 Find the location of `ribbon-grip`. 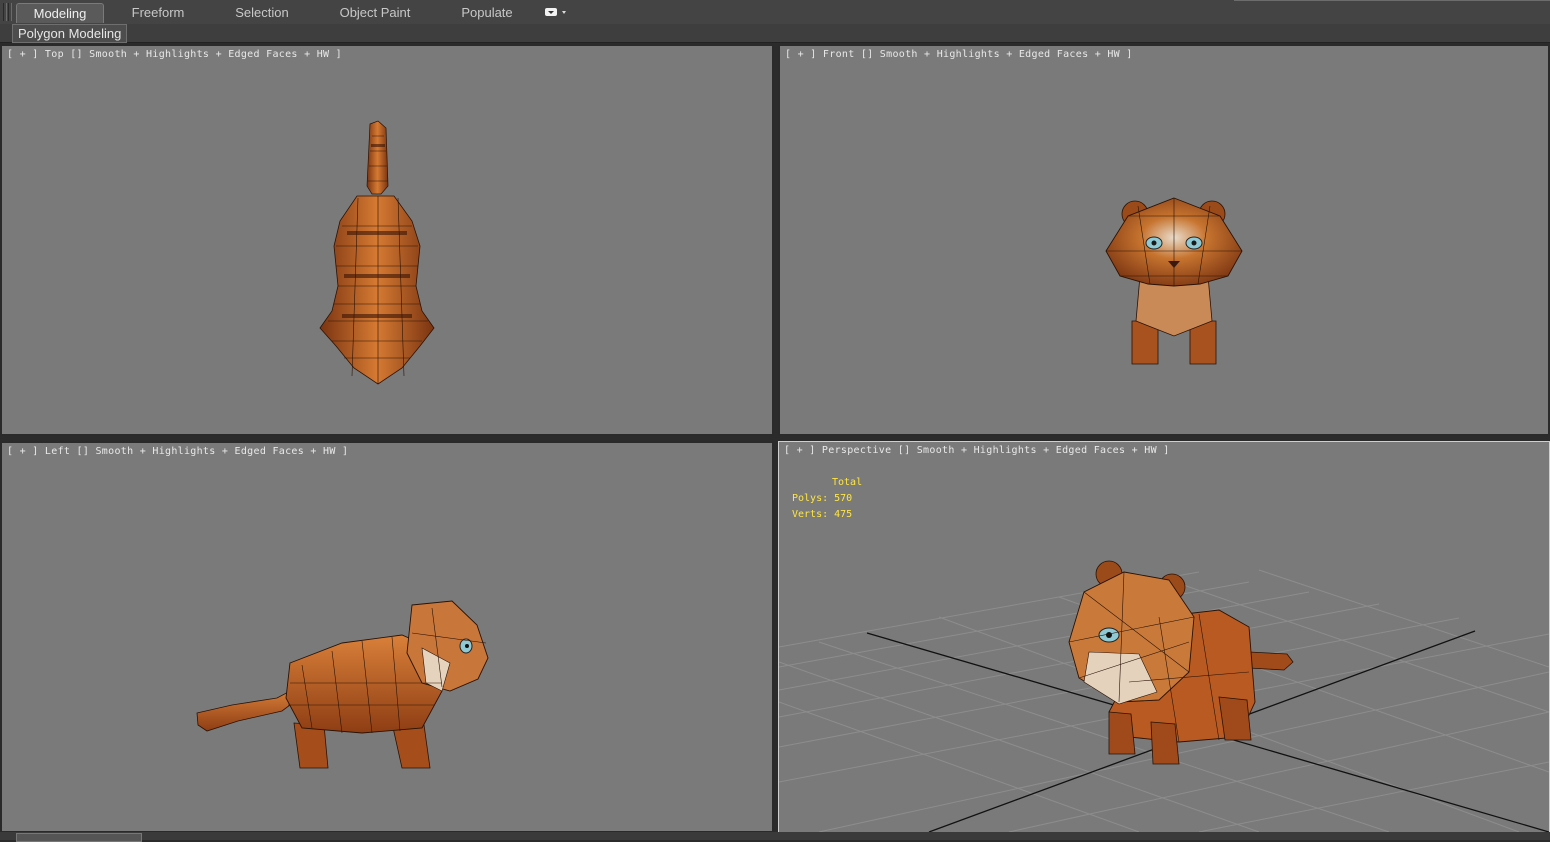

ribbon-grip is located at coordinates (5, 12).